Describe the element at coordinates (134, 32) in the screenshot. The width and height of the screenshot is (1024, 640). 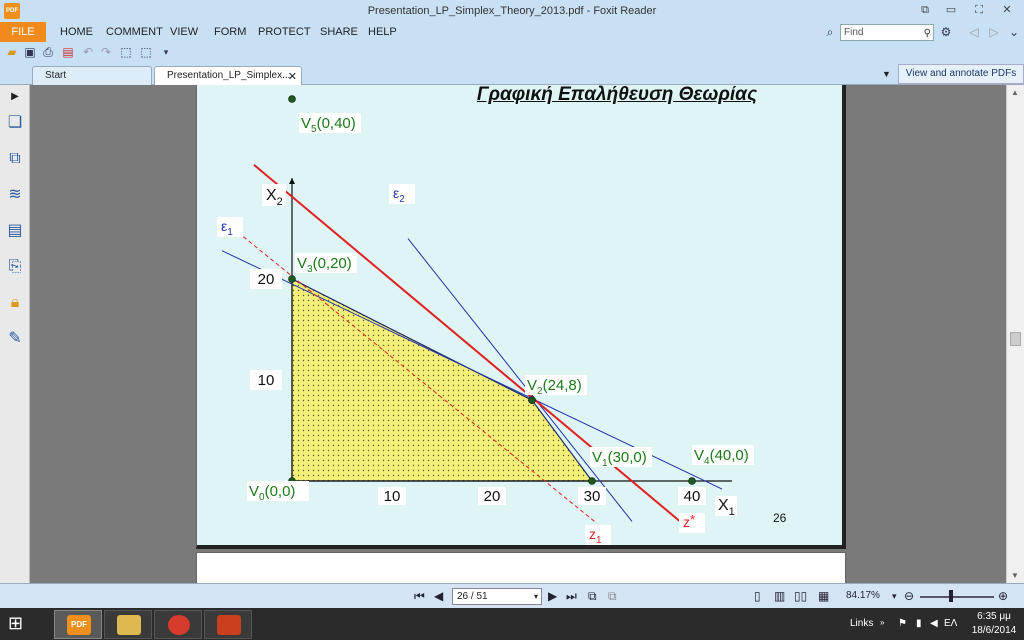
I see `menu-comment: COMMENT` at that location.